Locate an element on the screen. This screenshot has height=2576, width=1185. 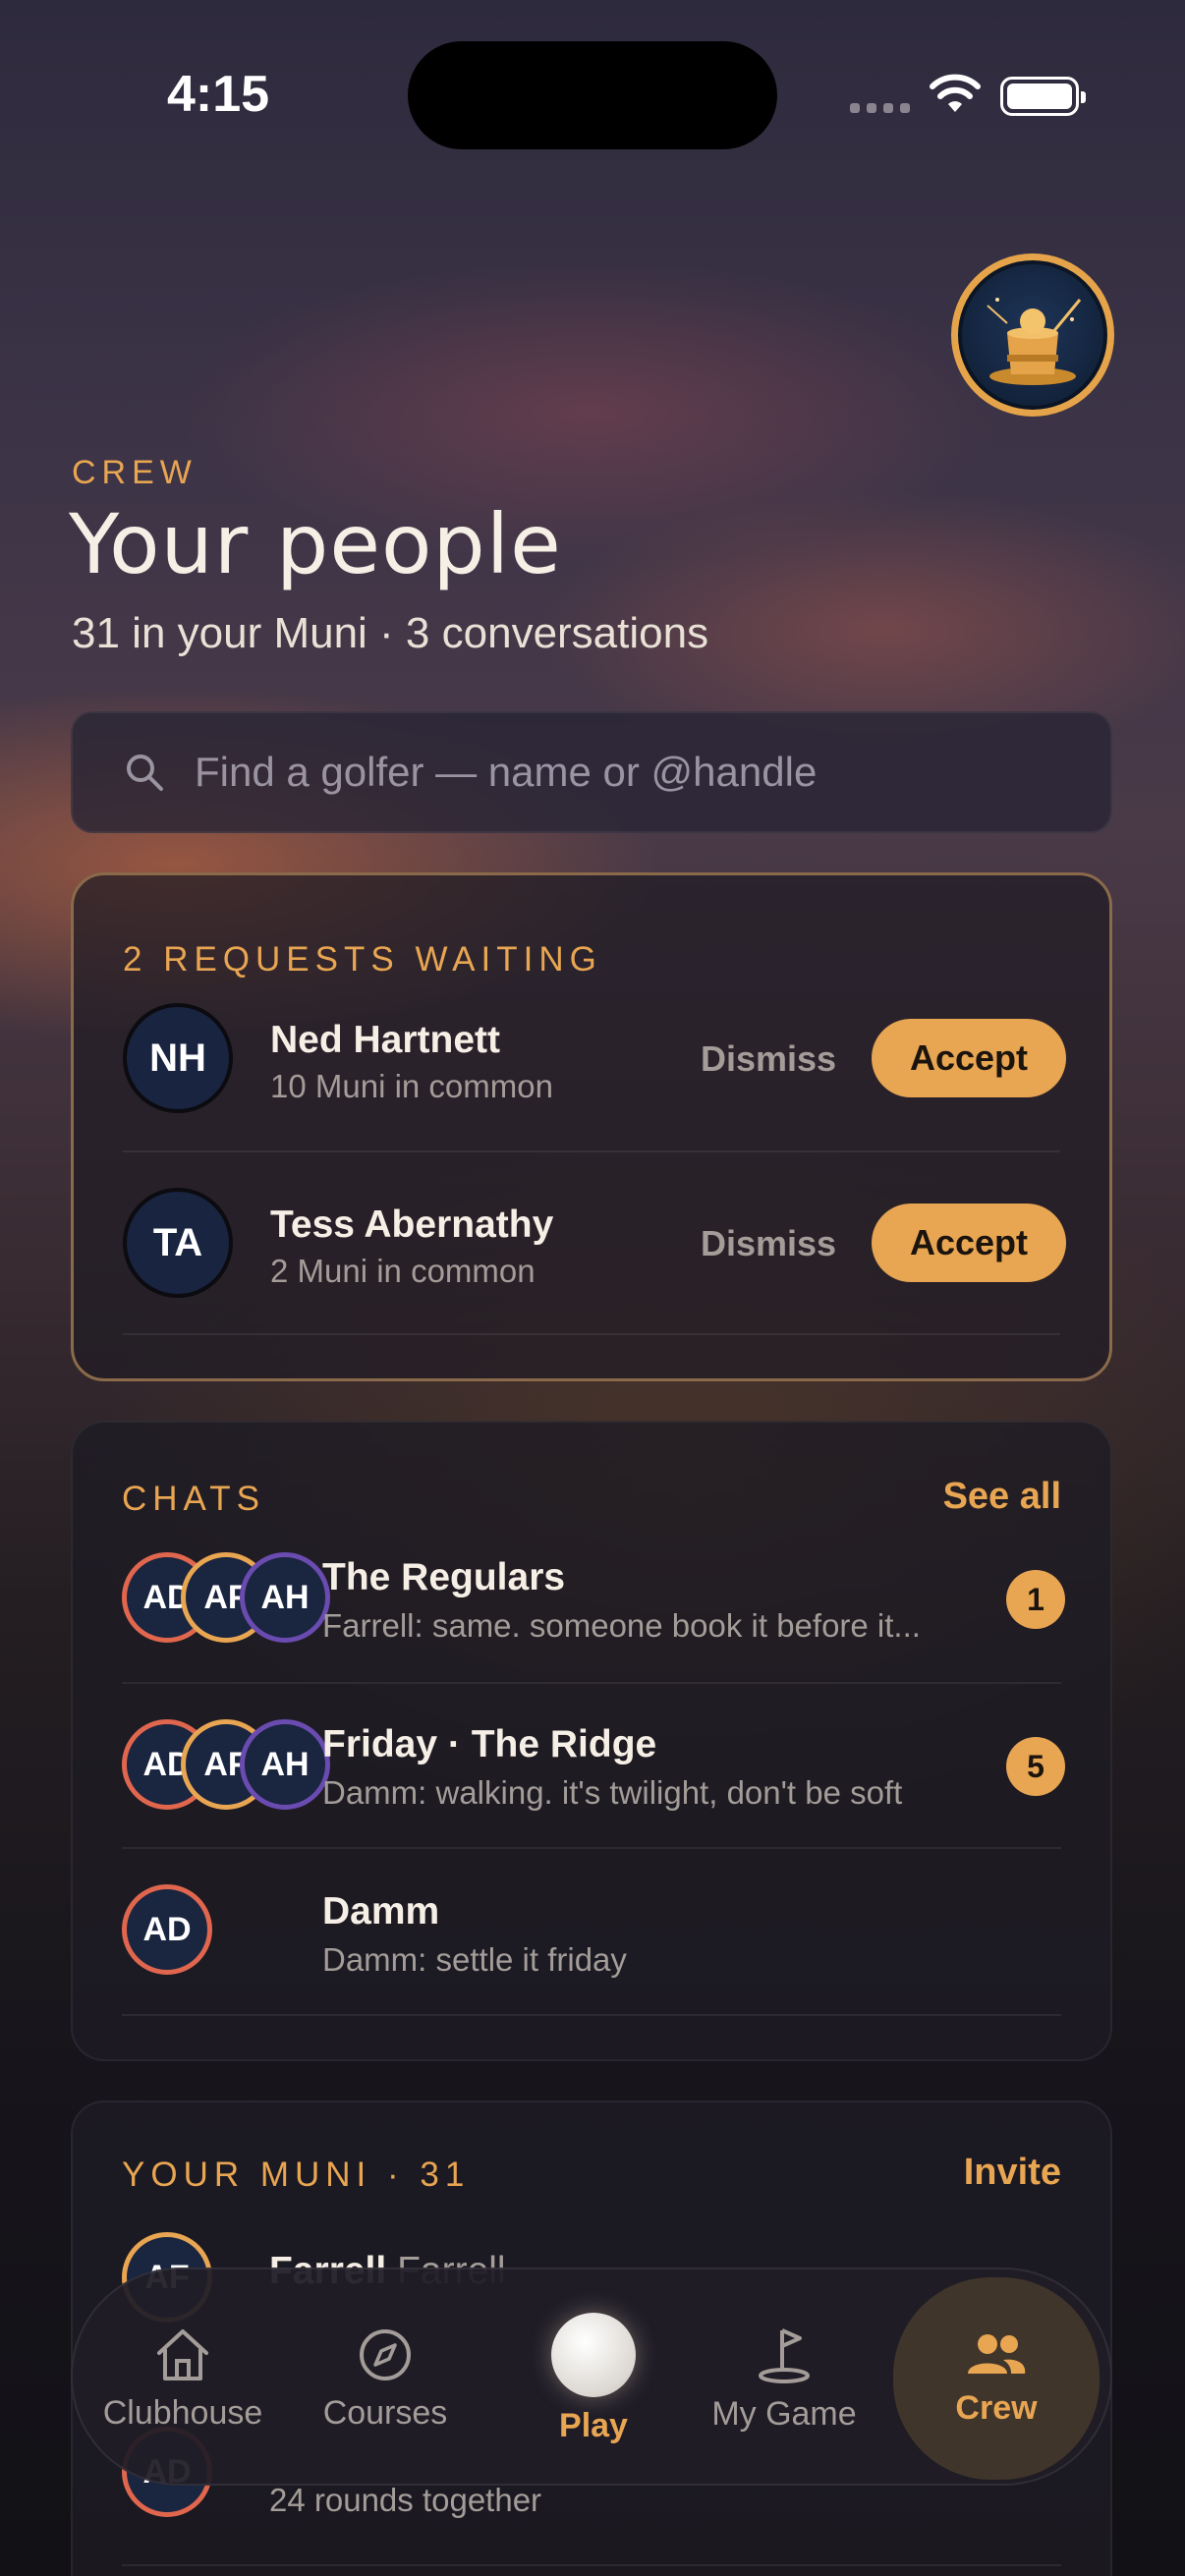
see-all-link: See all is located at coordinates (1002, 1497).